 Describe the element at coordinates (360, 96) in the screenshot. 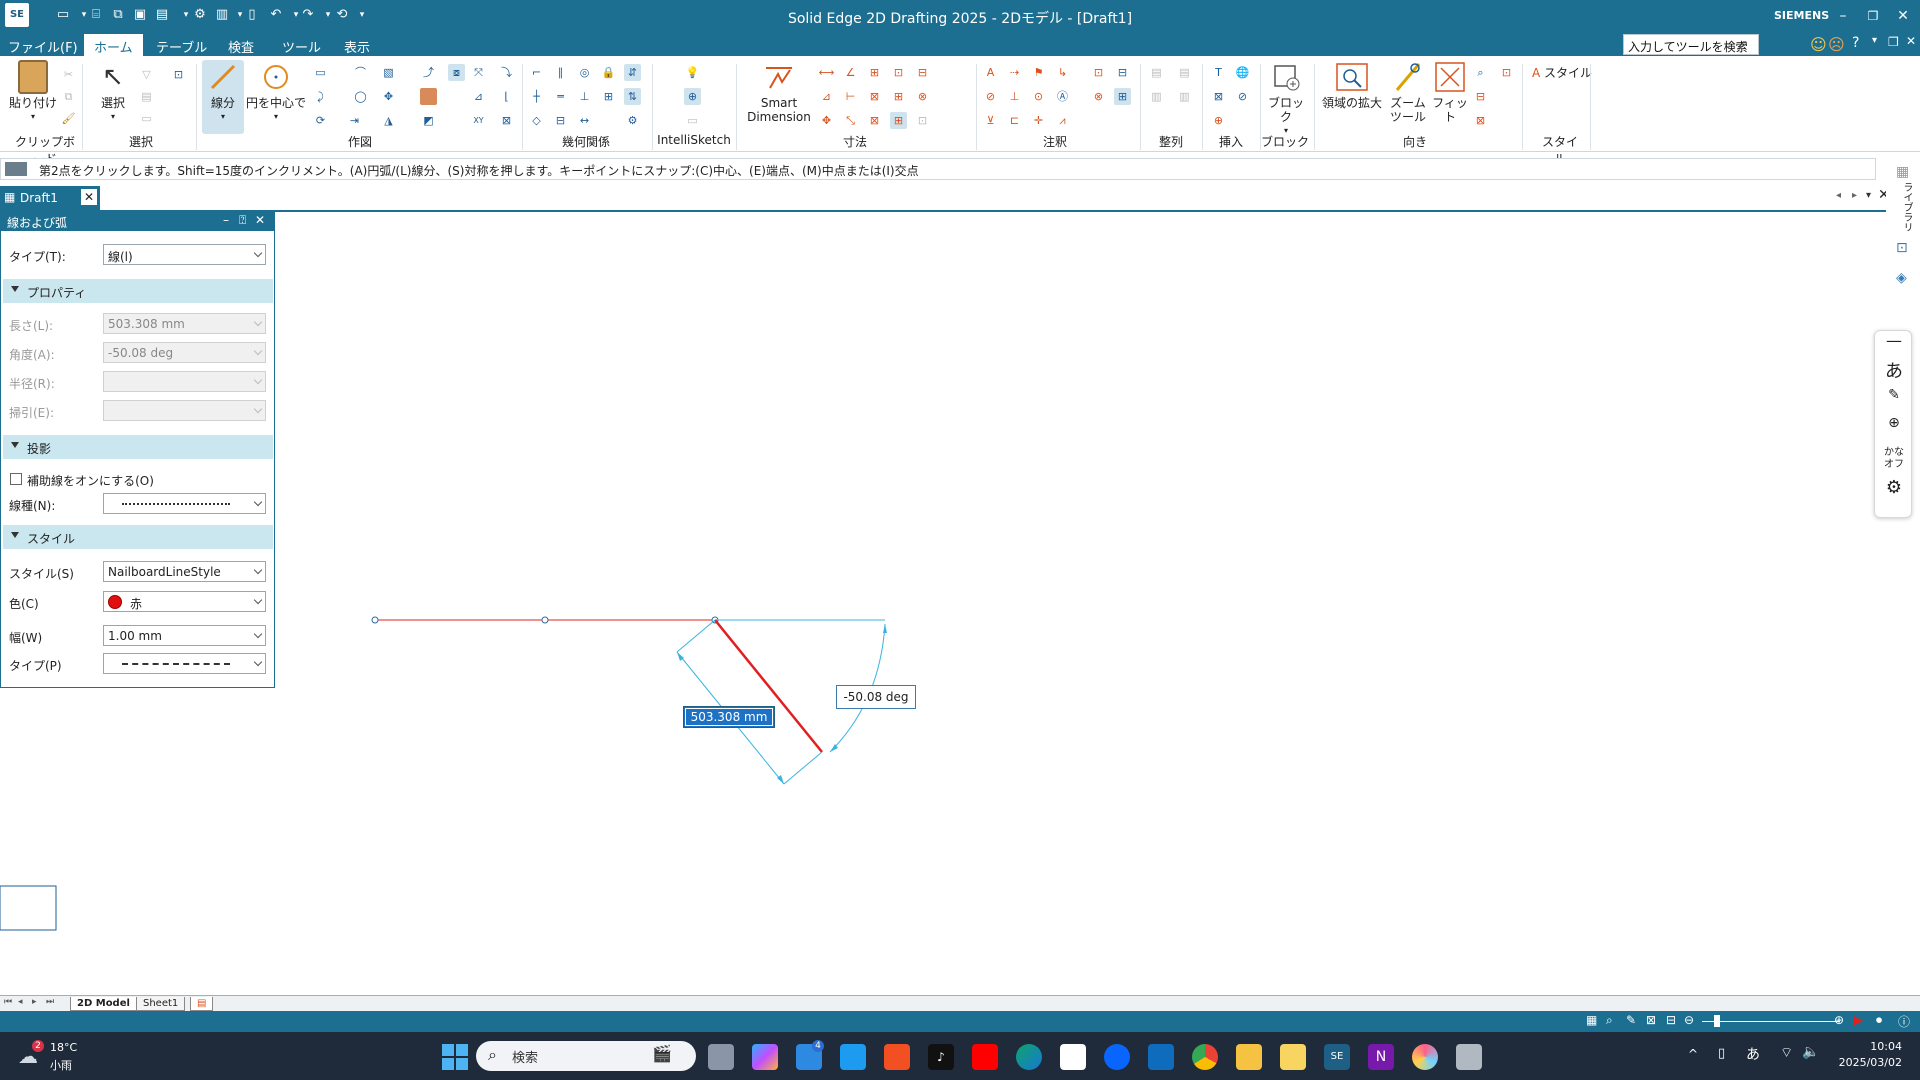

I see `ellipse-icon: ◯` at that location.